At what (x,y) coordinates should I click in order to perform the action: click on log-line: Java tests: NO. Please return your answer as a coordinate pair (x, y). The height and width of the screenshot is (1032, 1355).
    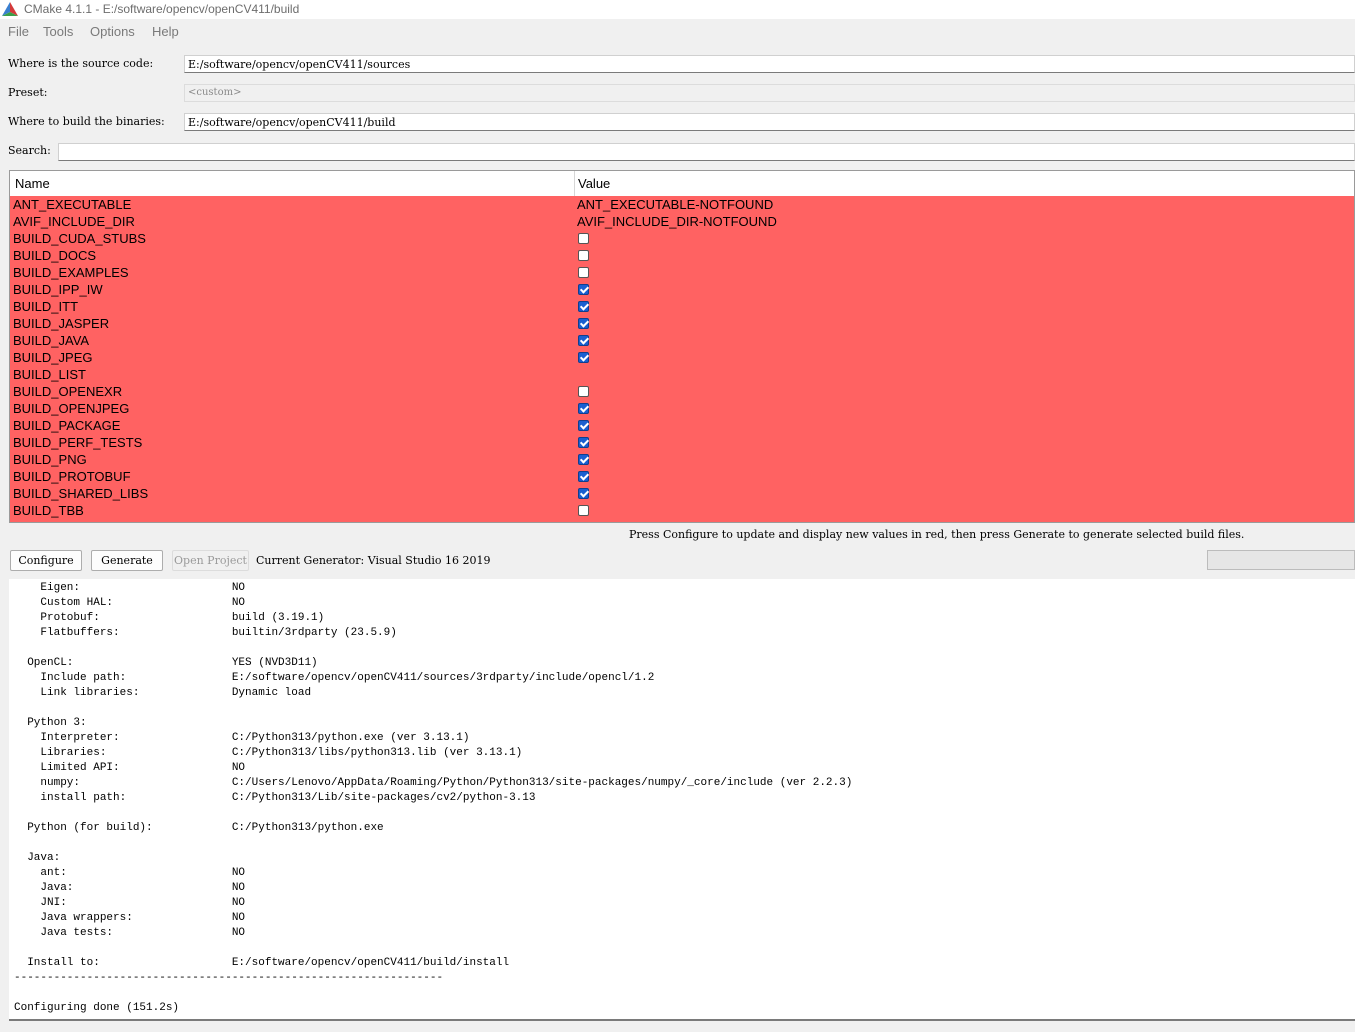
    Looking at the image, I should click on (130, 933).